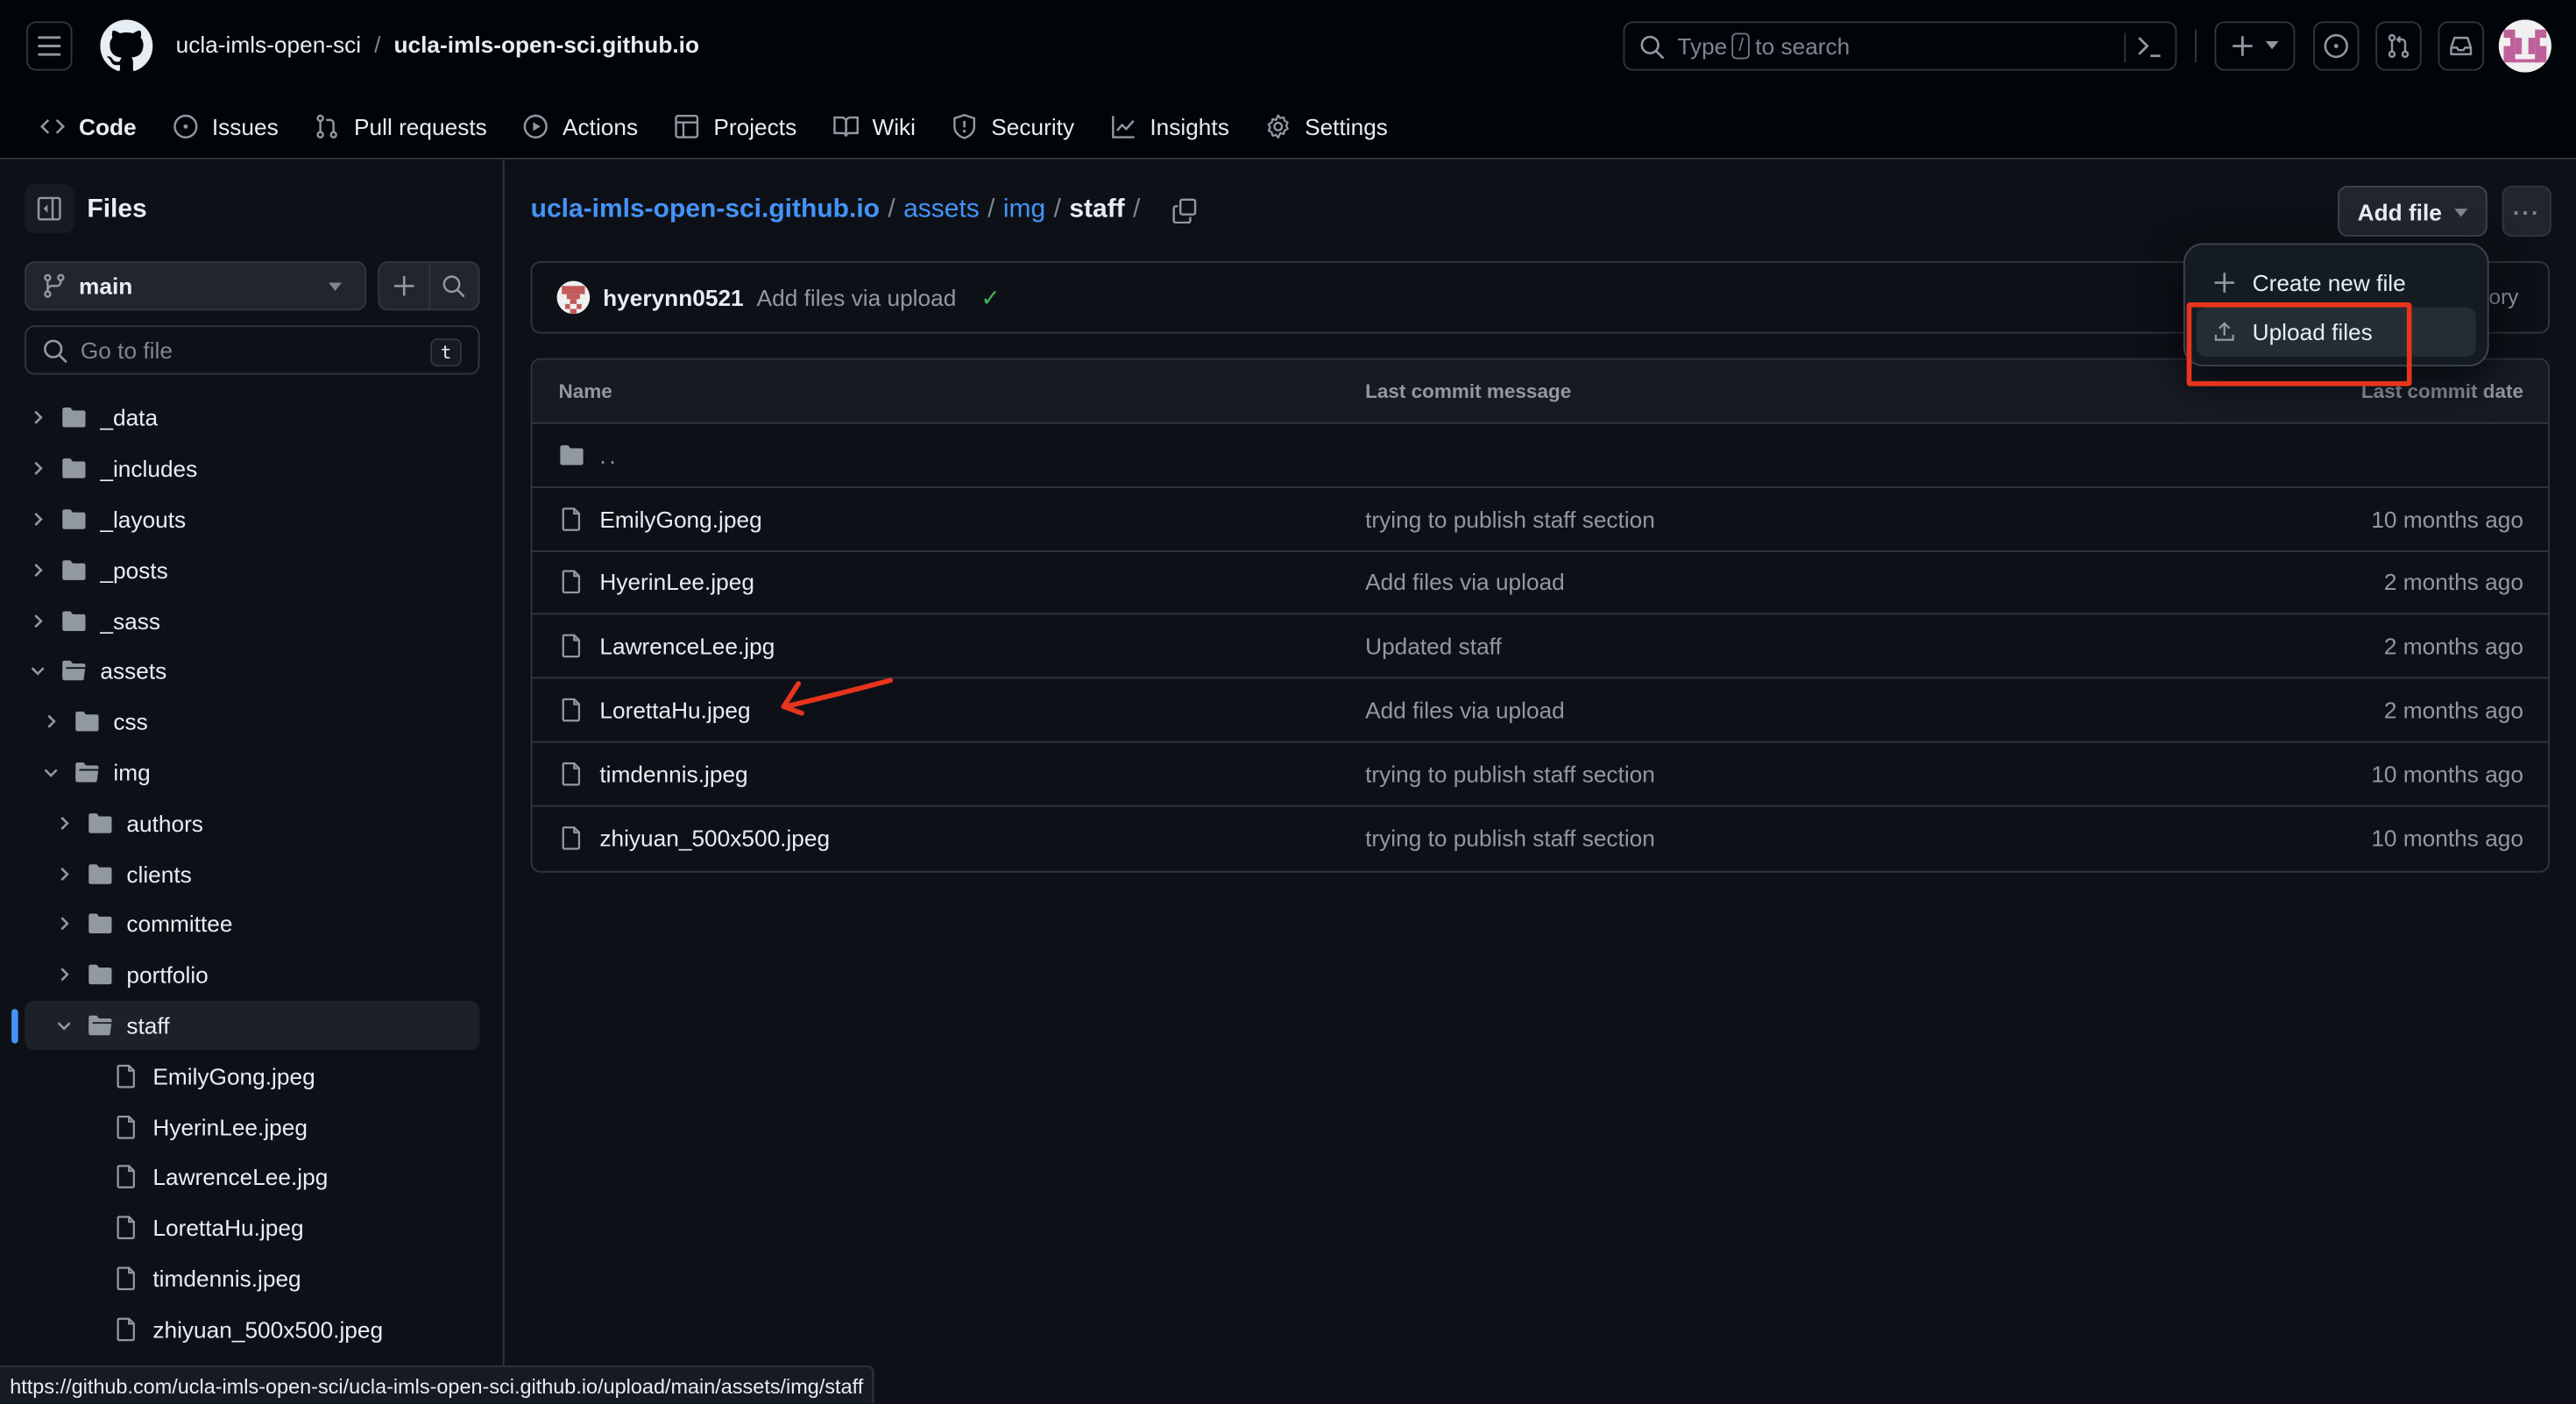 The width and height of the screenshot is (2576, 1404). What do you see at coordinates (225, 126) in the screenshot?
I see `tab-issues: Issues` at bounding box center [225, 126].